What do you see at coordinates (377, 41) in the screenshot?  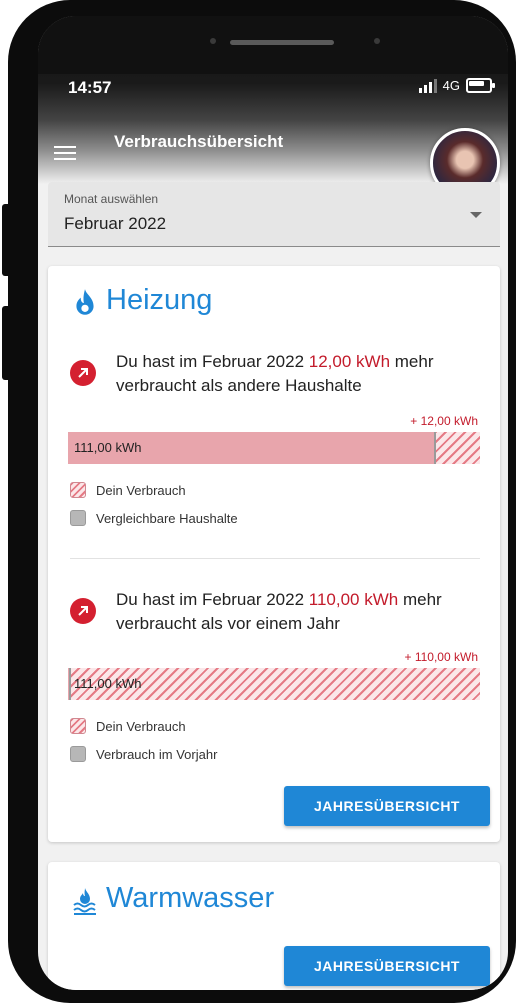 I see `sensor-icon` at bounding box center [377, 41].